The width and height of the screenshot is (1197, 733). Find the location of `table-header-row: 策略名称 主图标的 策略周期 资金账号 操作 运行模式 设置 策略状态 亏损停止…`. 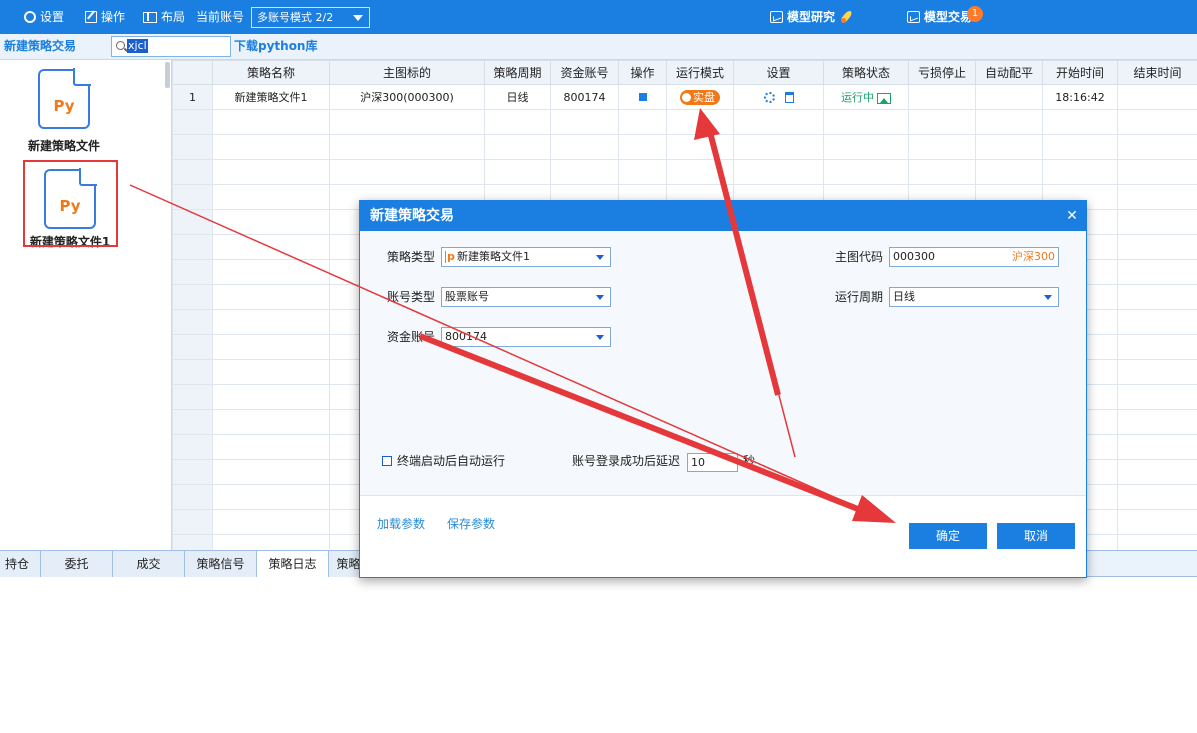

table-header-row: 策略名称 主图标的 策略周期 资金账号 操作 运行模式 设置 策略状态 亏损停止… is located at coordinates (684, 72).